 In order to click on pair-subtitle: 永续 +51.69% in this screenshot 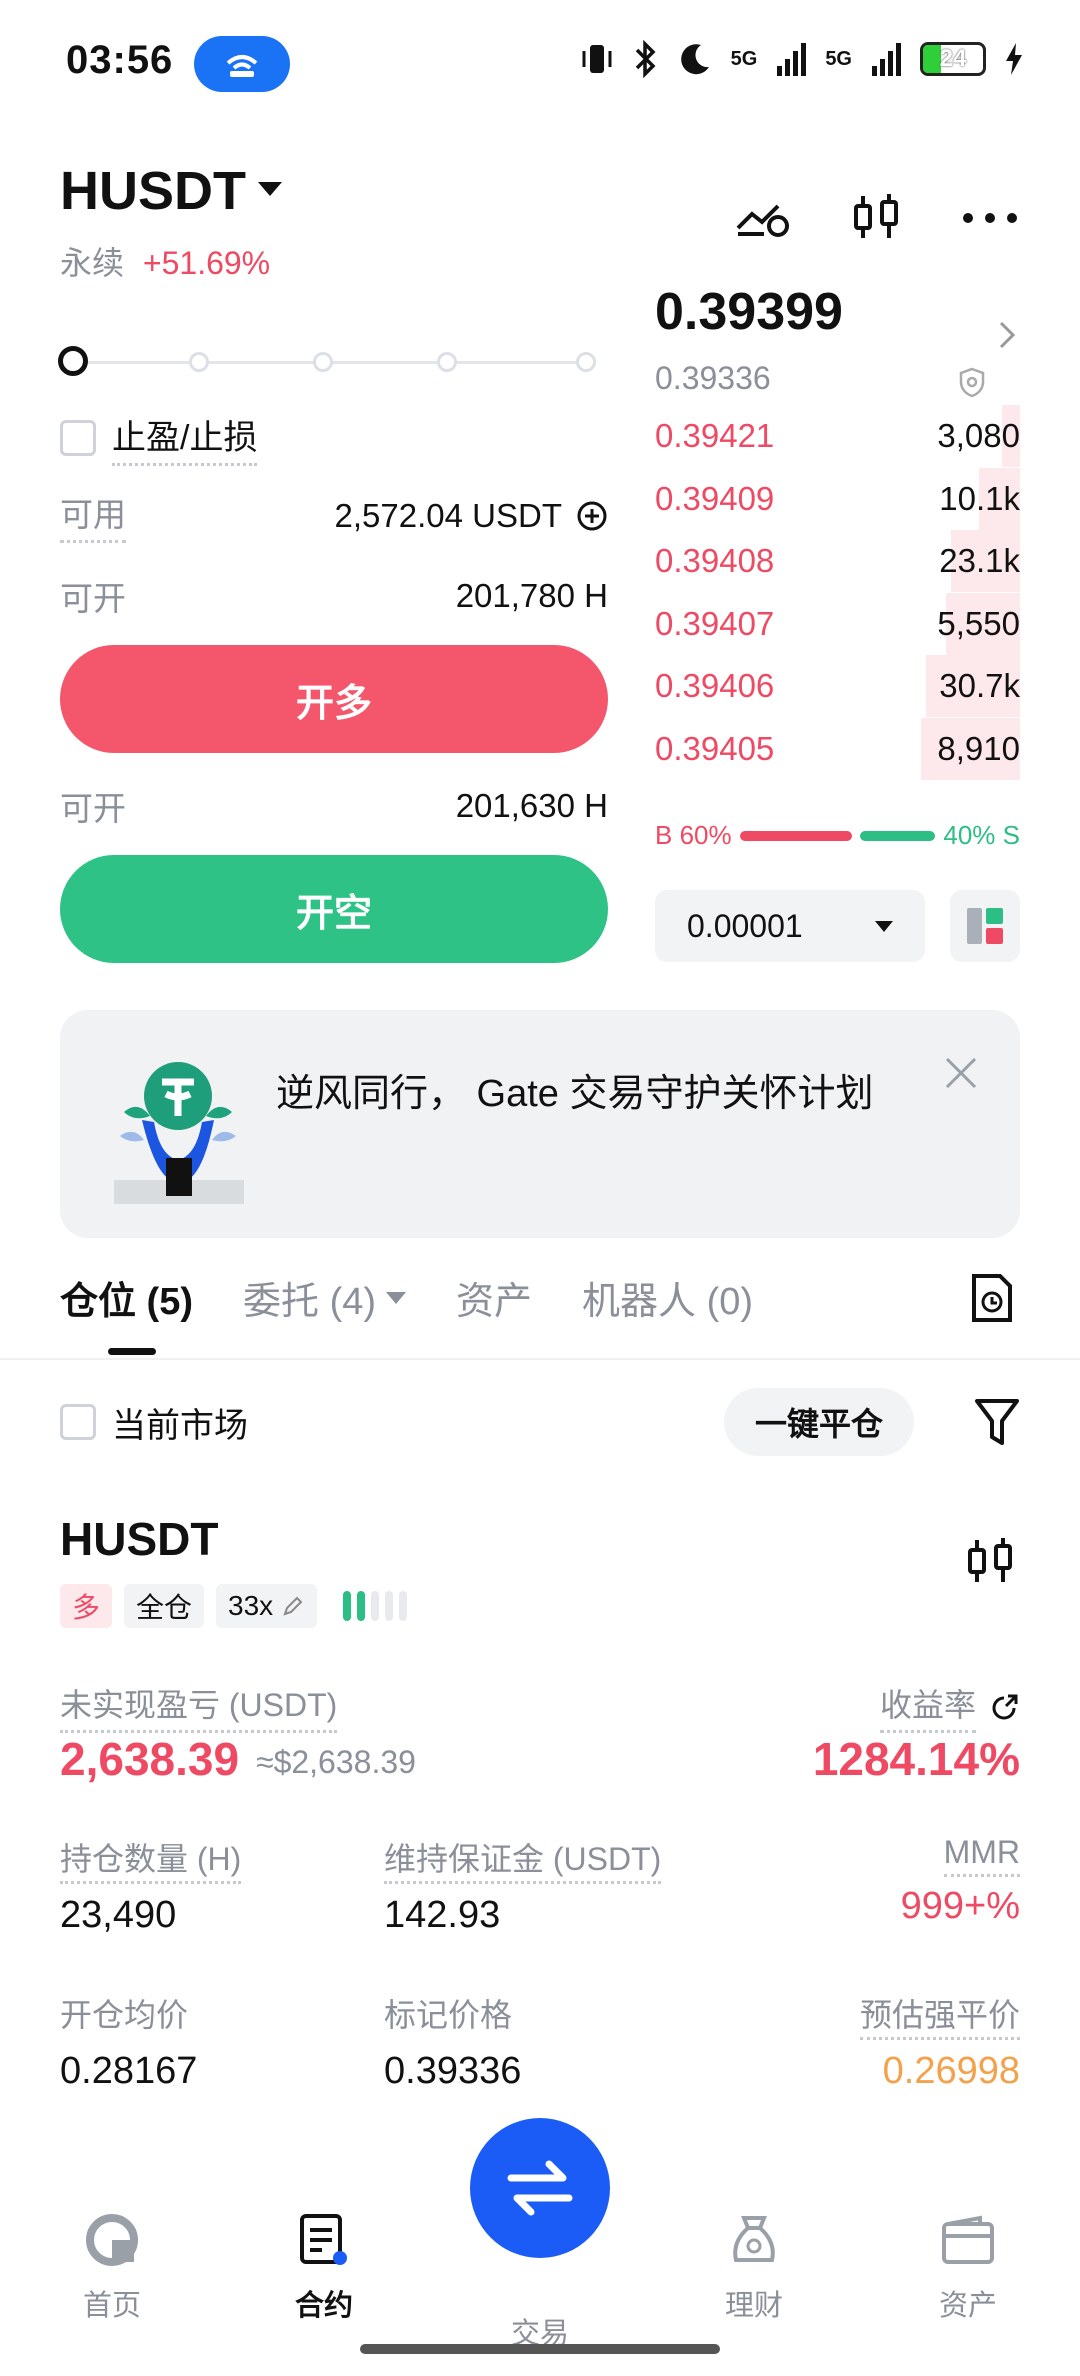, I will do `click(165, 261)`.